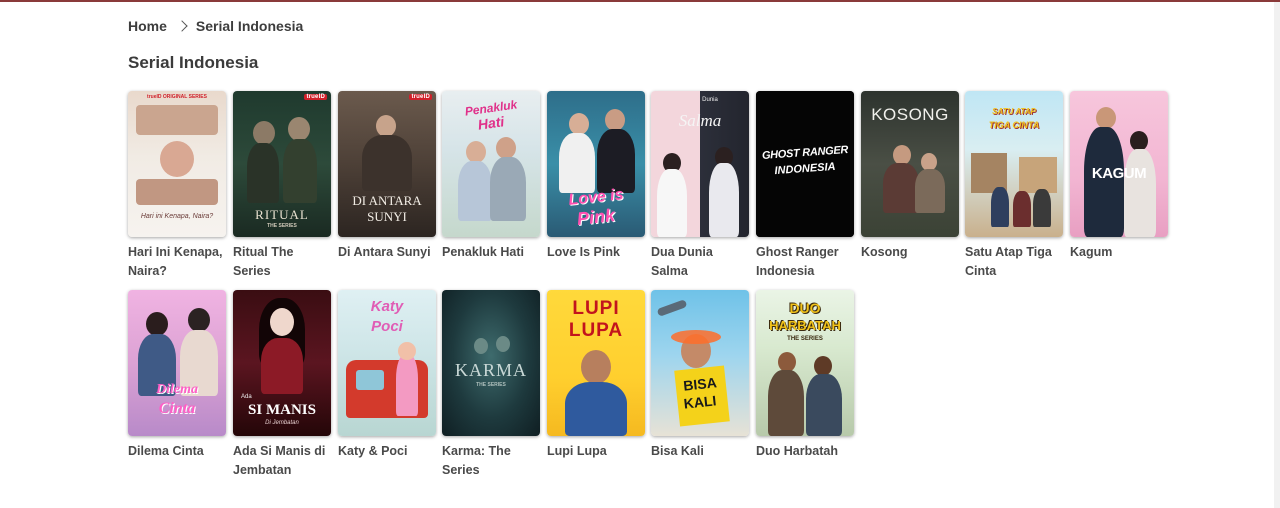  What do you see at coordinates (910, 114) in the screenshot?
I see `poster-title-text: KOSONG` at bounding box center [910, 114].